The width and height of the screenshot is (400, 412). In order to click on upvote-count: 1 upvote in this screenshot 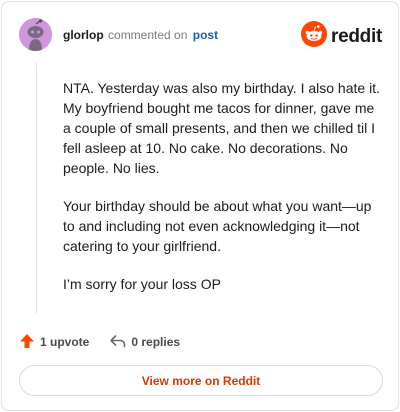, I will do `click(65, 342)`.